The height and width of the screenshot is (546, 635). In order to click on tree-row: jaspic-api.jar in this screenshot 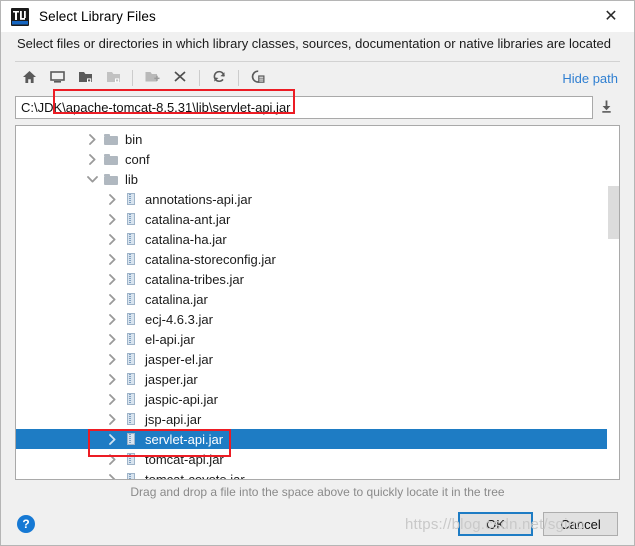, I will do `click(311, 399)`.